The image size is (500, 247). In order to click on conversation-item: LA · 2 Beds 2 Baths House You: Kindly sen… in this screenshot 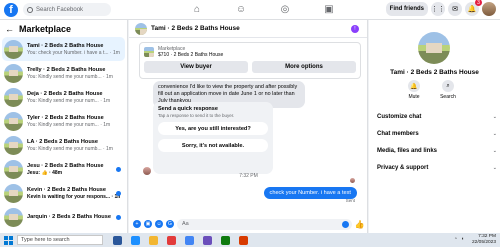, I will do `click(63, 145)`.